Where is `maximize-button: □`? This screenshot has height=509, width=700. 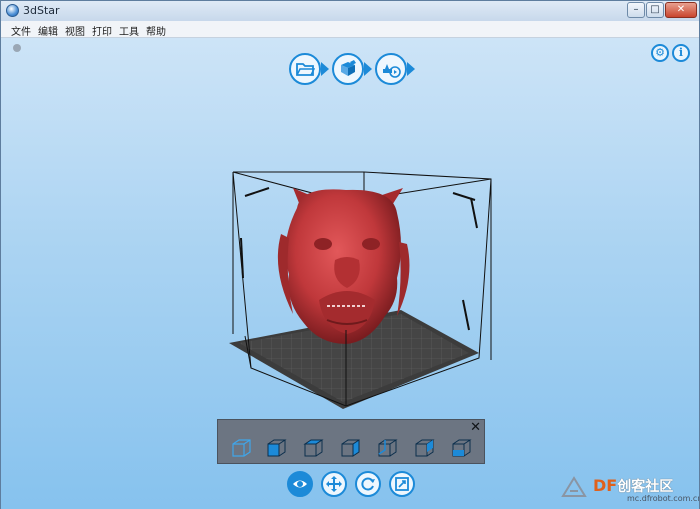
maximize-button: □ is located at coordinates (655, 10).